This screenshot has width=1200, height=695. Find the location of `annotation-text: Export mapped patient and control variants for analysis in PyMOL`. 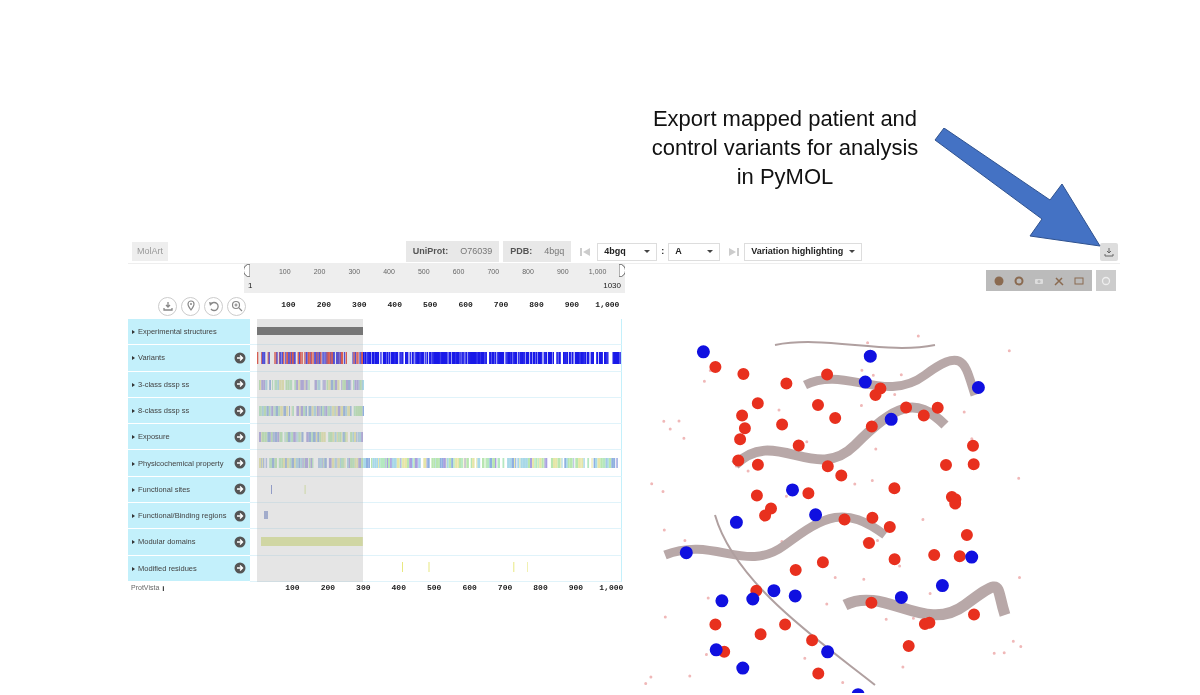

annotation-text: Export mapped patient and control variants for analysis in PyMOL is located at coordinates (785, 148).